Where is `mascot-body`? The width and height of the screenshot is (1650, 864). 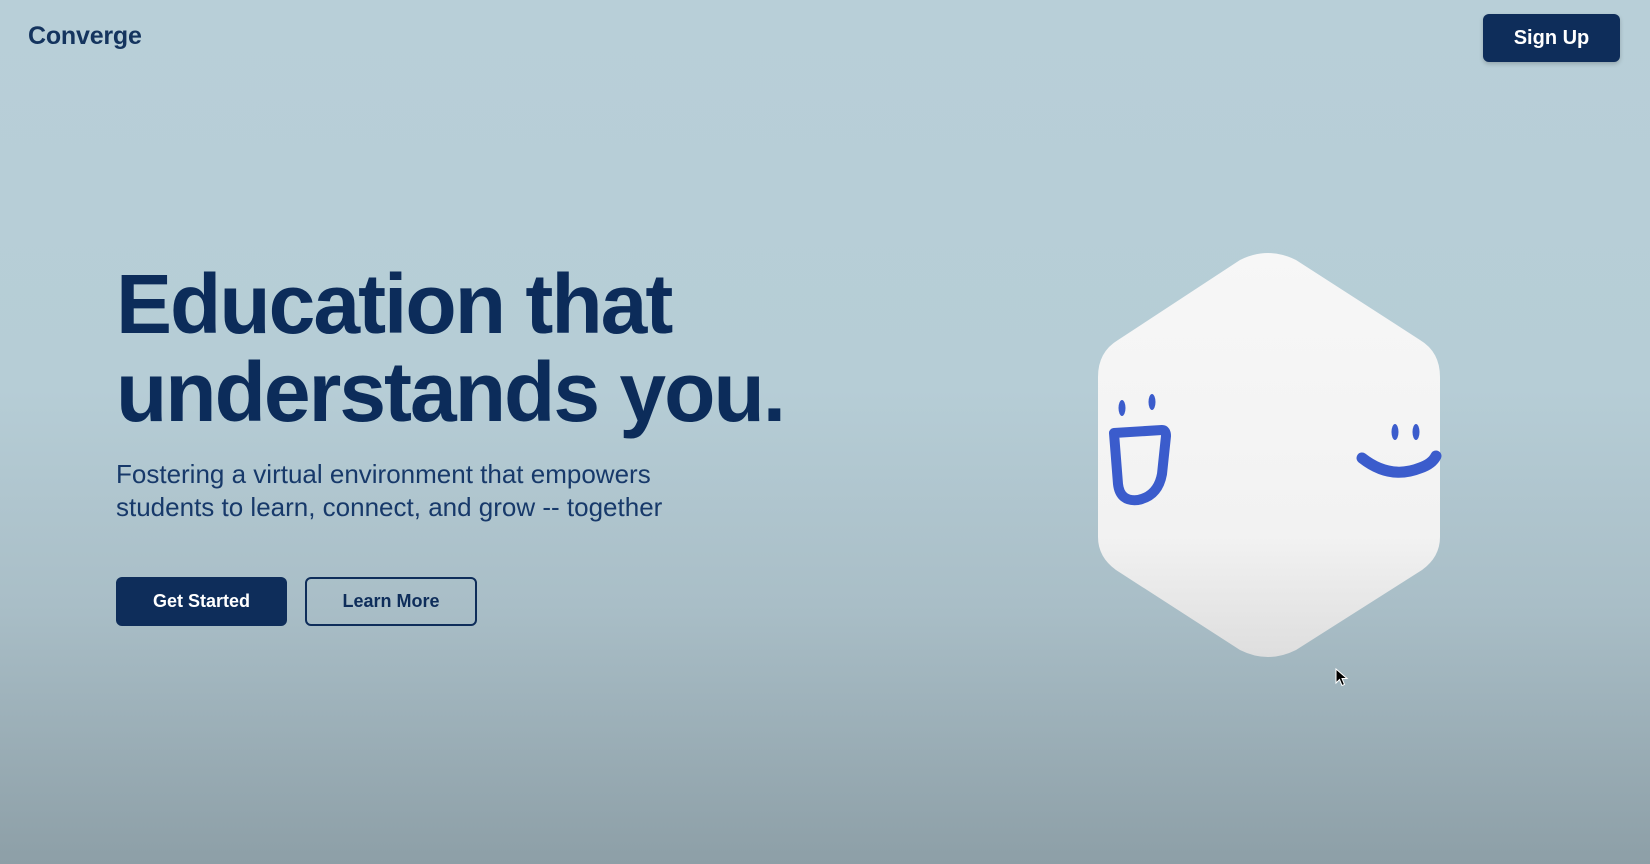
mascot-body is located at coordinates (1269, 455).